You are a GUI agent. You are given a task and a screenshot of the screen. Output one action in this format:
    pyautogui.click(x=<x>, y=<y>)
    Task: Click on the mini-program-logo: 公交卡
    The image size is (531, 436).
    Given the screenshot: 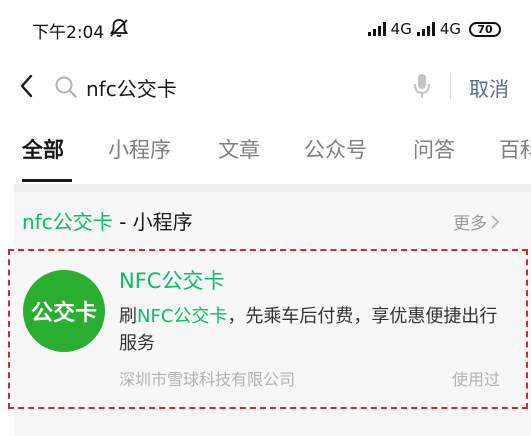 What is the action you would take?
    pyautogui.click(x=64, y=311)
    